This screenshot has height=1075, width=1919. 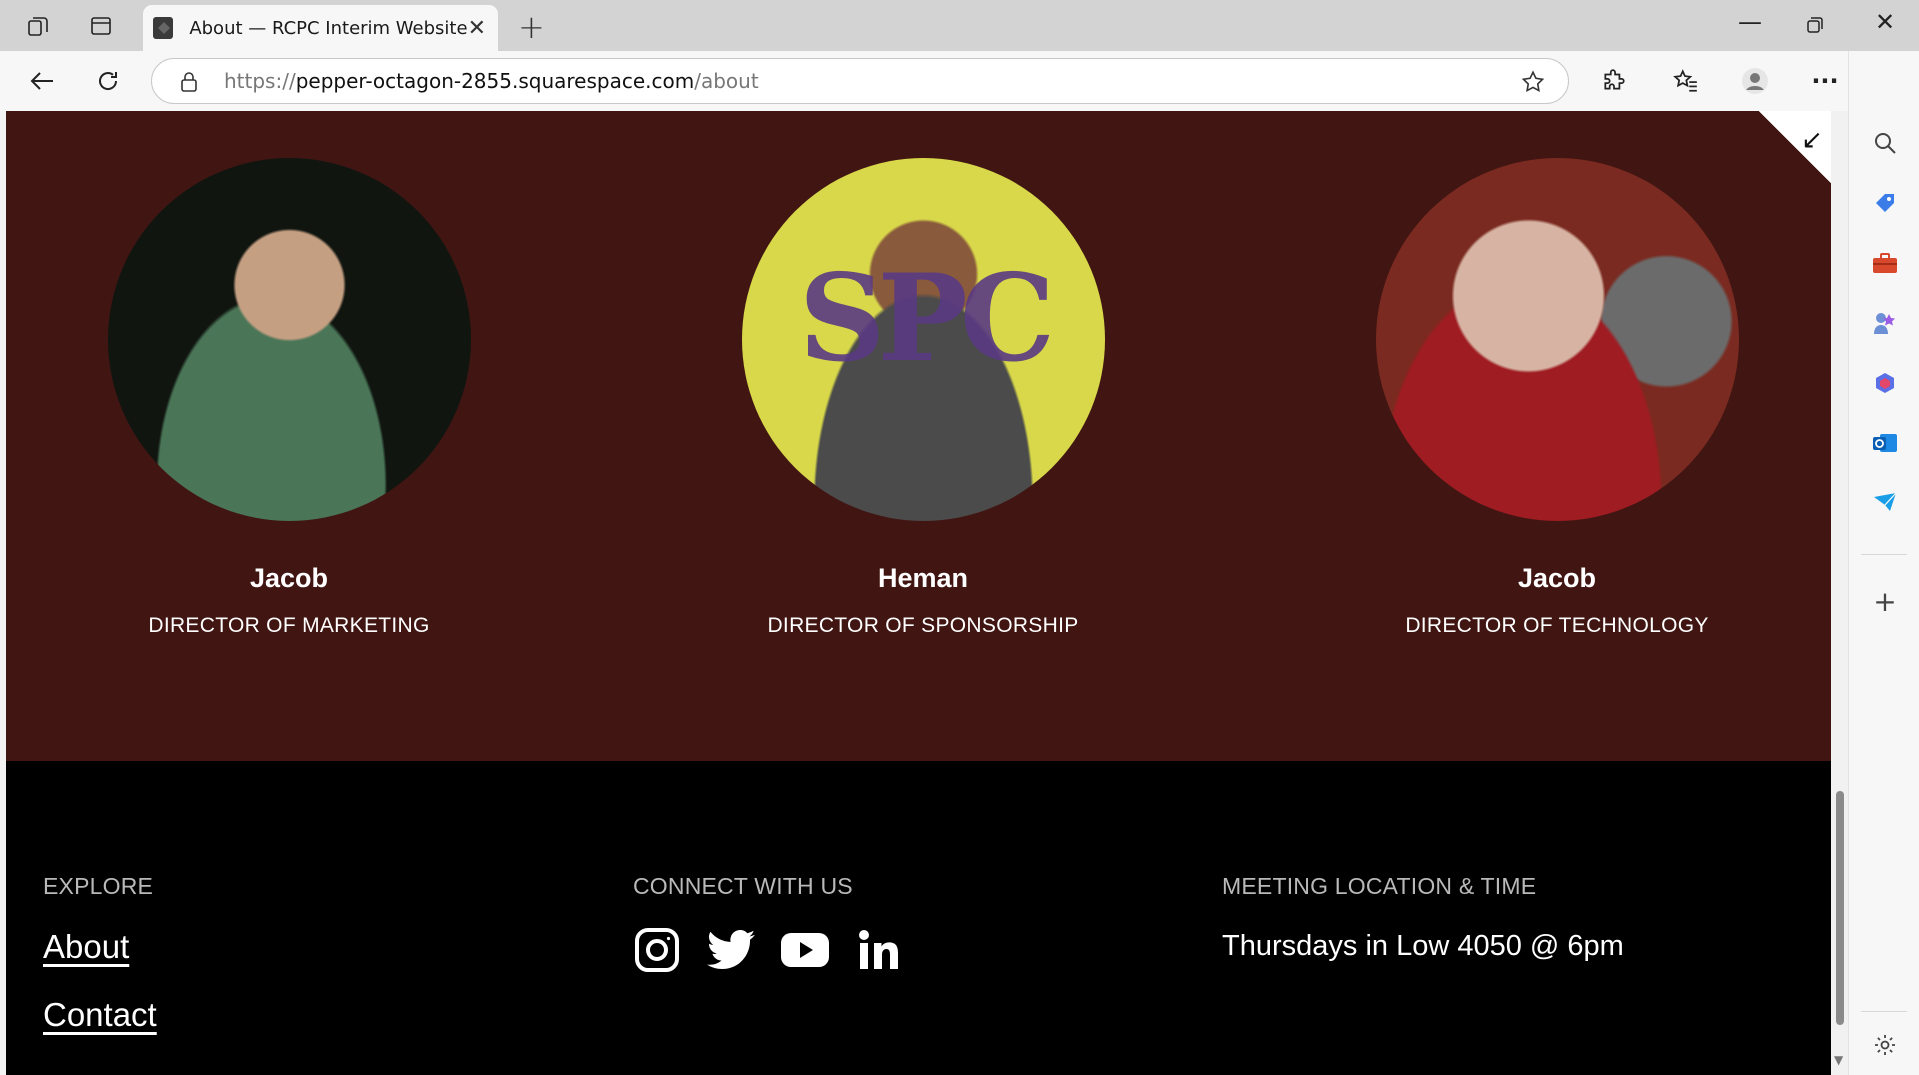 I want to click on social-links, so click(x=768, y=950).